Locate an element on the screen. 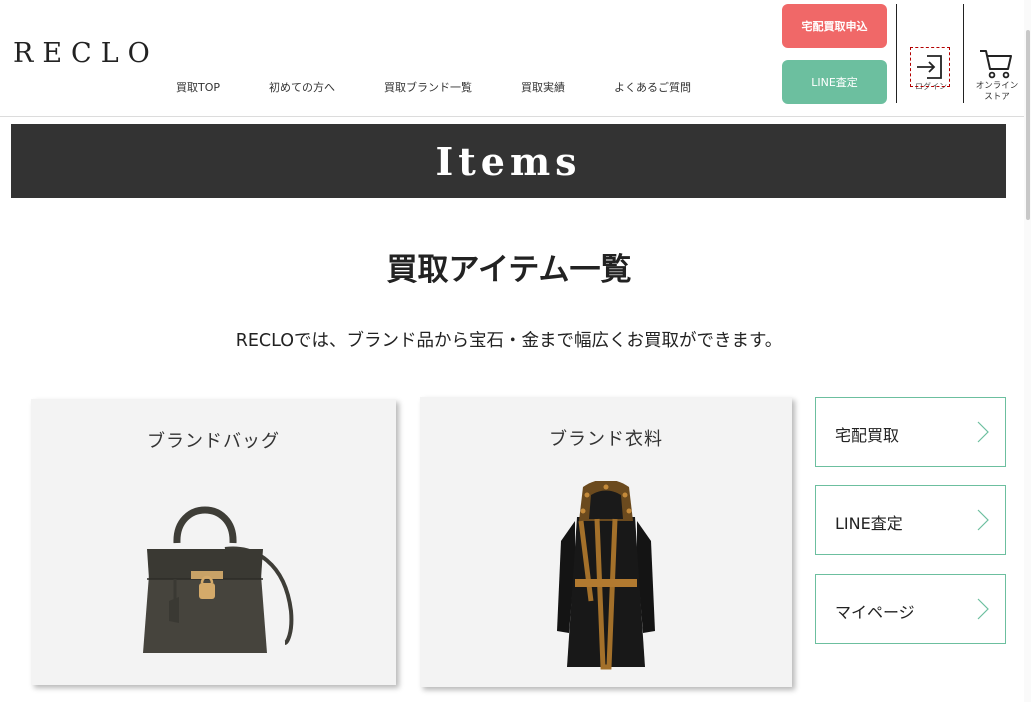 The image size is (1031, 702). login-icon is located at coordinates (929, 67).